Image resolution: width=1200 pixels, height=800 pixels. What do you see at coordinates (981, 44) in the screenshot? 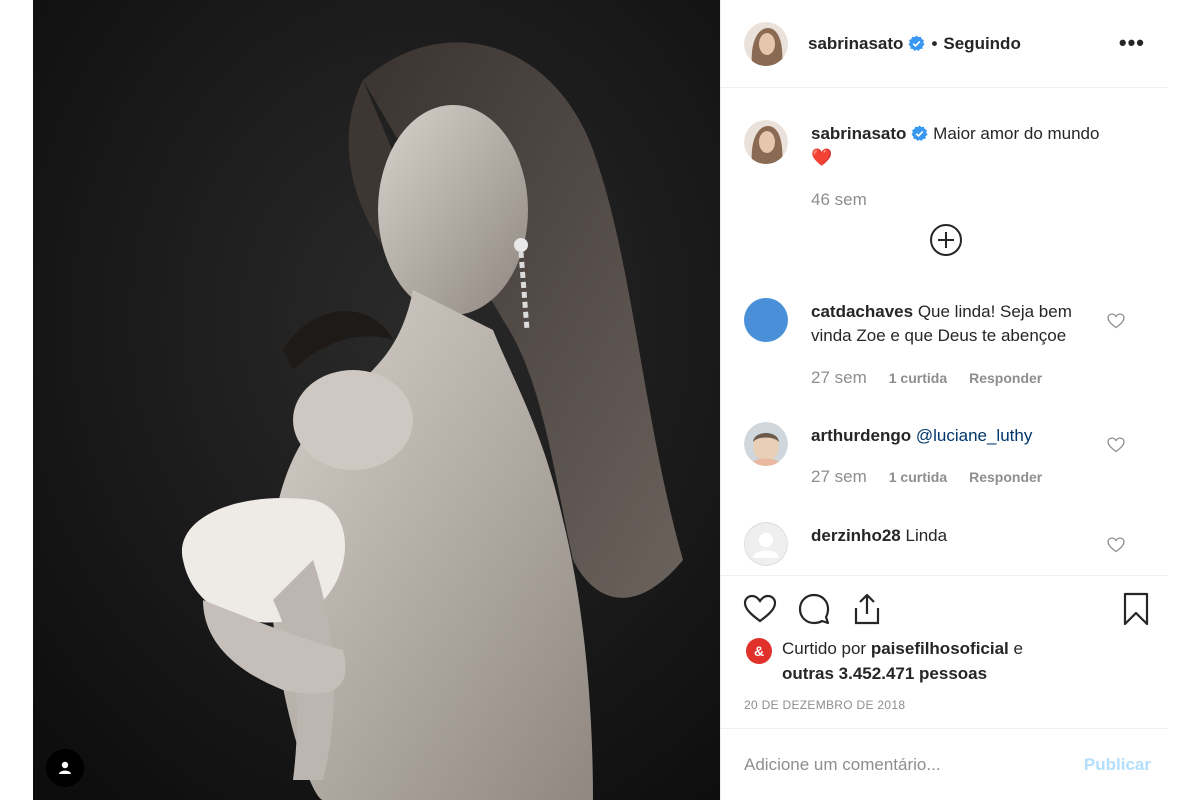
I see `follow-status-button: Seguindo` at bounding box center [981, 44].